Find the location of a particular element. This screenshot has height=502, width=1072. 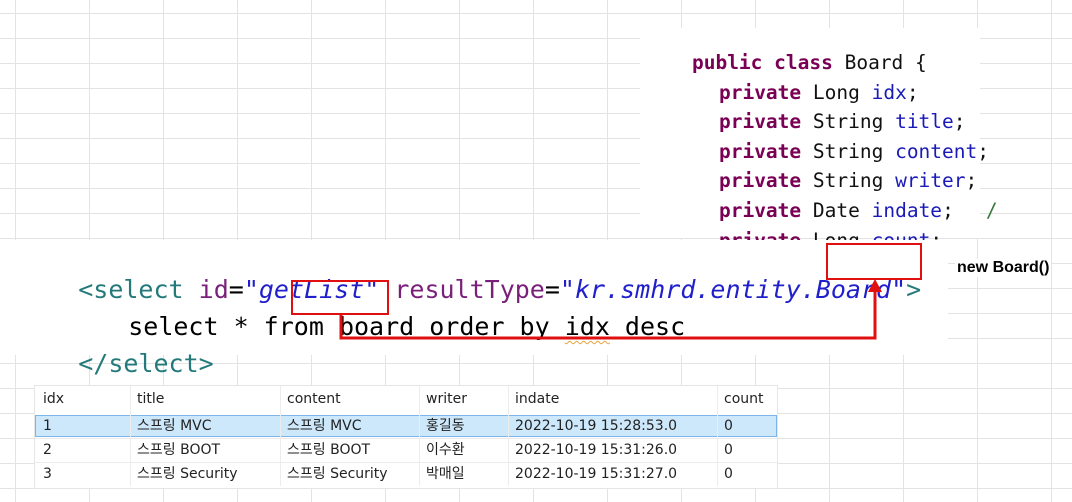

column-header-idx: idx is located at coordinates (53, 399).